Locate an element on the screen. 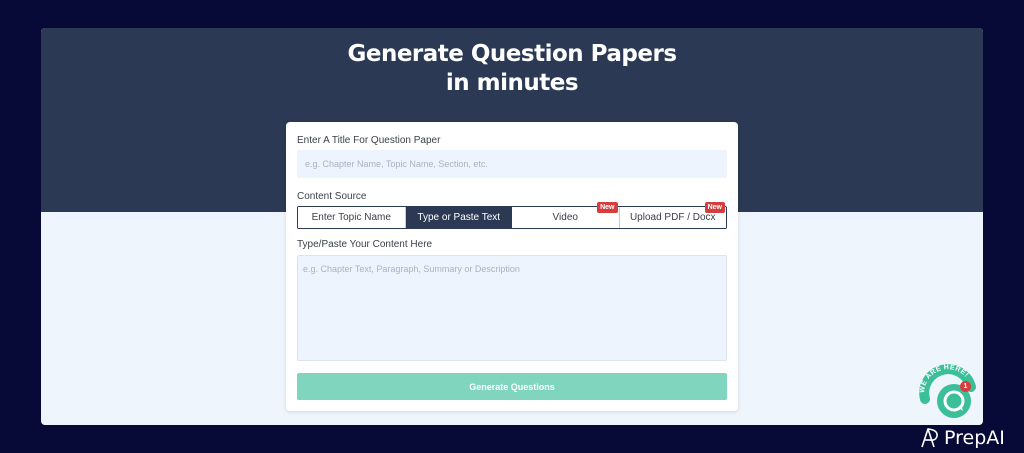  tab-video: Video New is located at coordinates (566, 215).